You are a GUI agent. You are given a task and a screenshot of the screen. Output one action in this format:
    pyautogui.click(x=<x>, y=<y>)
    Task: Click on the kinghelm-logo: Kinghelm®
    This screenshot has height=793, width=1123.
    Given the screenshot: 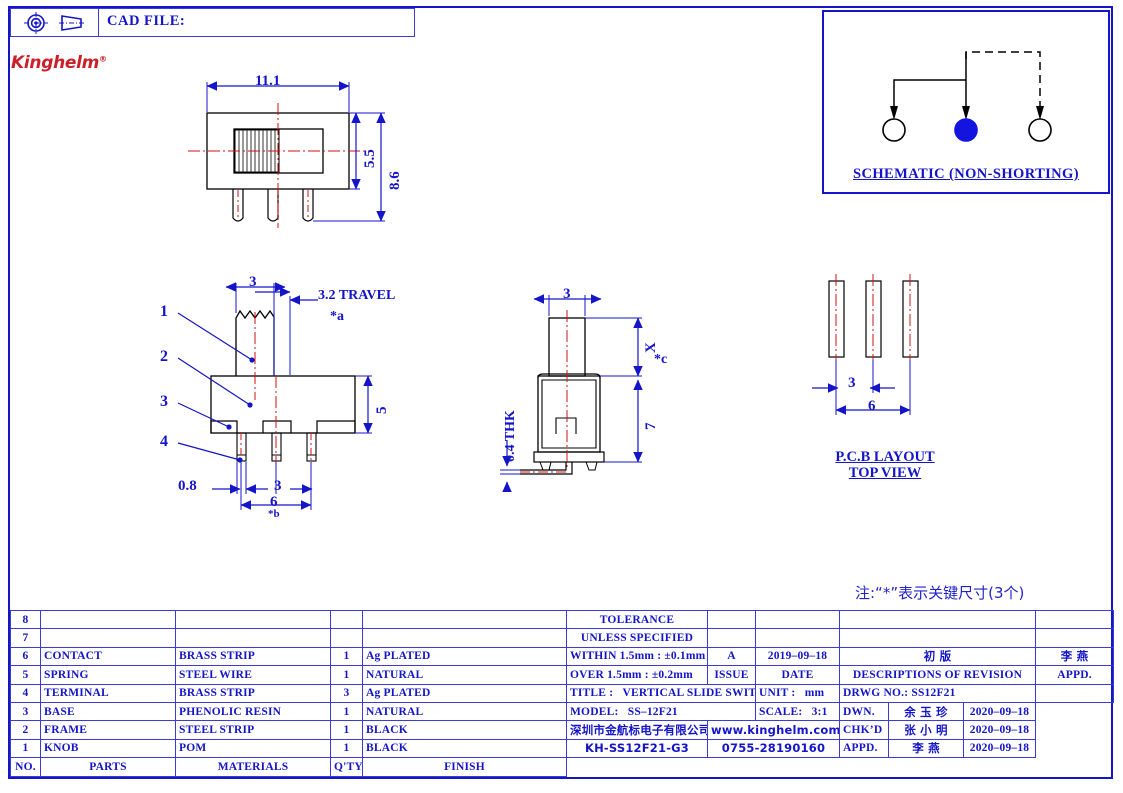 What is the action you would take?
    pyautogui.click(x=59, y=63)
    